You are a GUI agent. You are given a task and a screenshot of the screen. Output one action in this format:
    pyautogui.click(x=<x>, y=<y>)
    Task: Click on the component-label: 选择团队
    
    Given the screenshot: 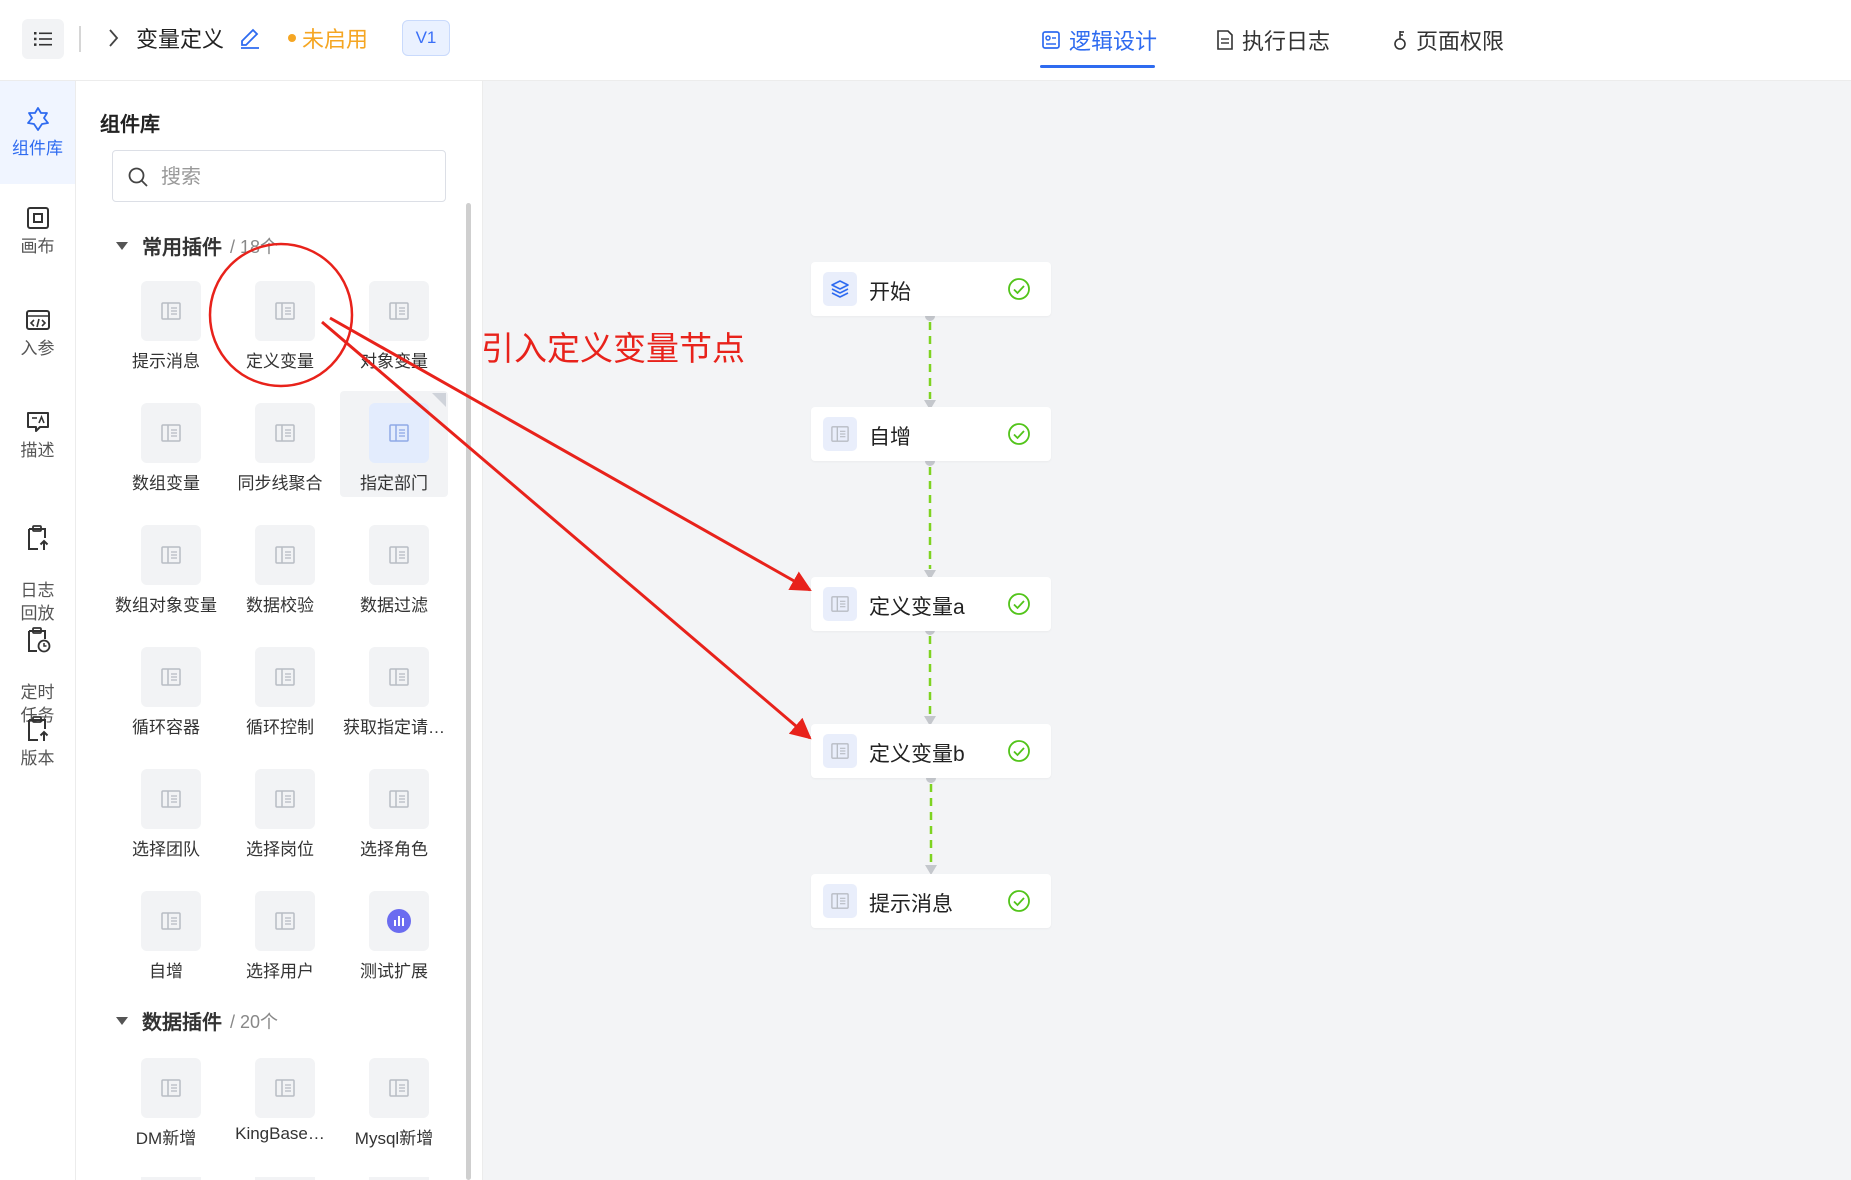 What is the action you would take?
    pyautogui.click(x=166, y=849)
    